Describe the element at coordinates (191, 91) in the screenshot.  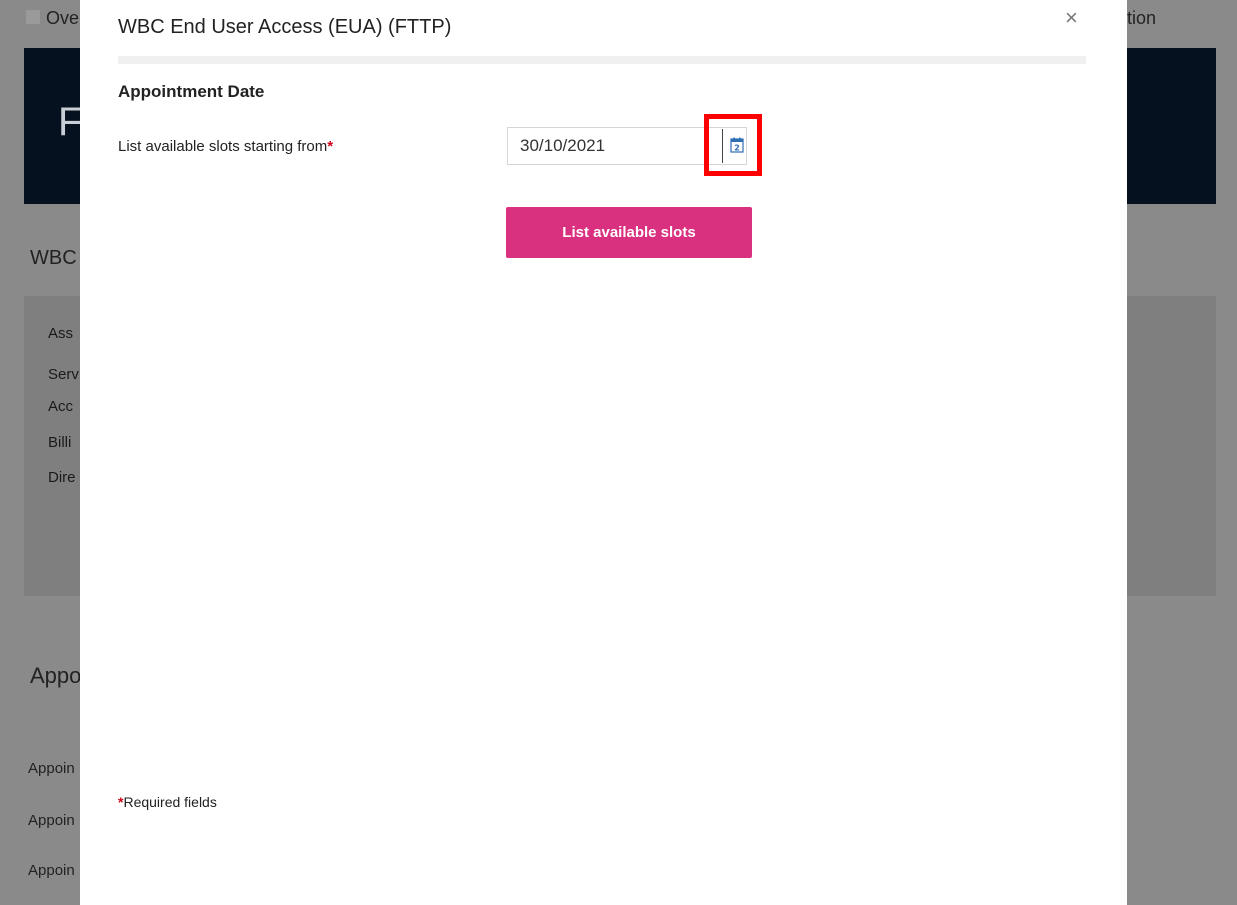
I see `section-heading: Appointment Date` at that location.